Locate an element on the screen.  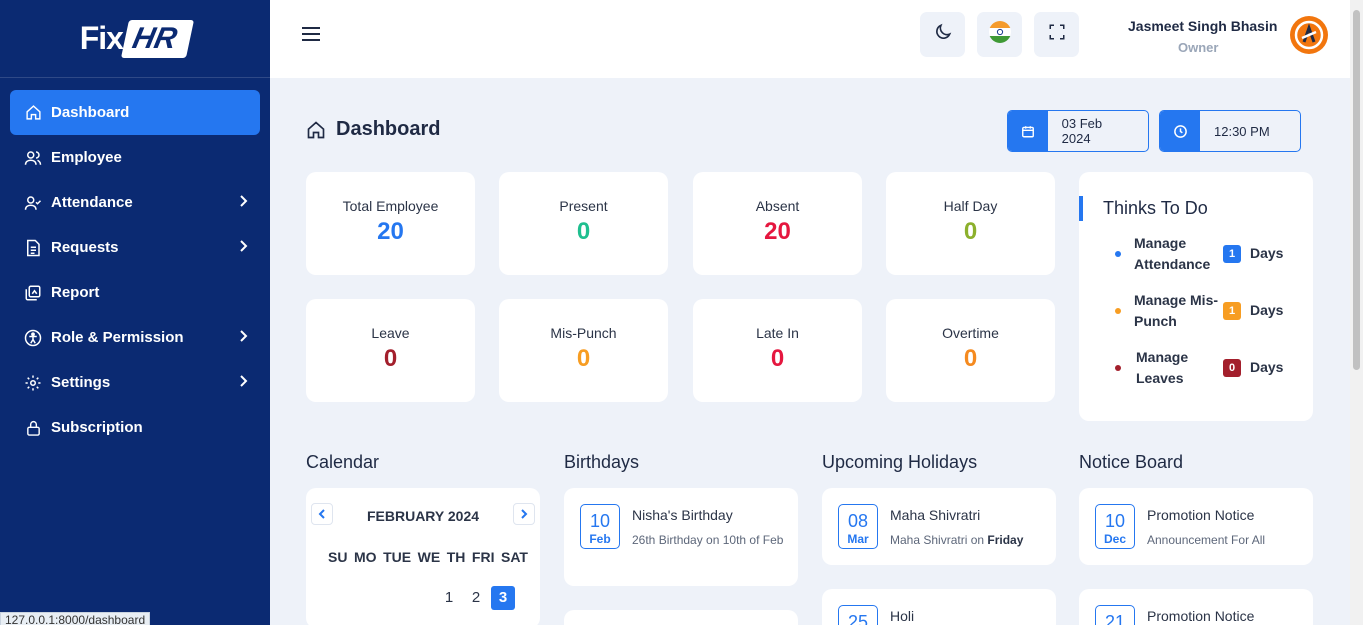
date-badge: 10 Feb is located at coordinates (600, 526).